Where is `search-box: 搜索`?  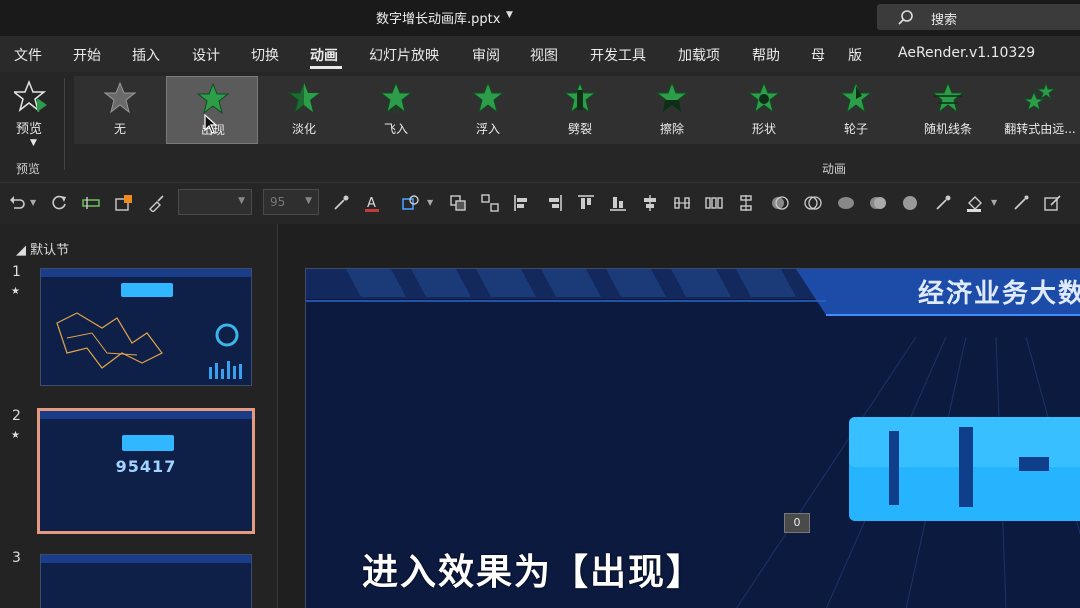
search-box: 搜索 is located at coordinates (978, 17).